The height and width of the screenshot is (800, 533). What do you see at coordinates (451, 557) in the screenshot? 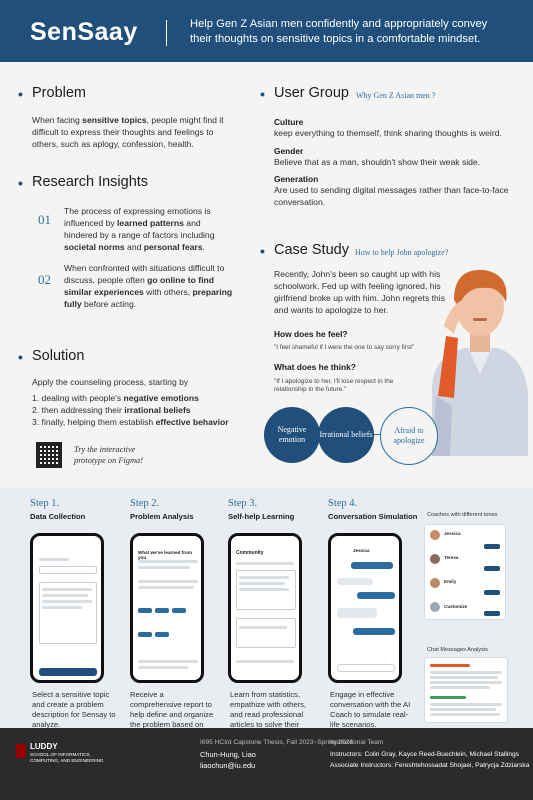
I see `coach-name: Teresa` at bounding box center [451, 557].